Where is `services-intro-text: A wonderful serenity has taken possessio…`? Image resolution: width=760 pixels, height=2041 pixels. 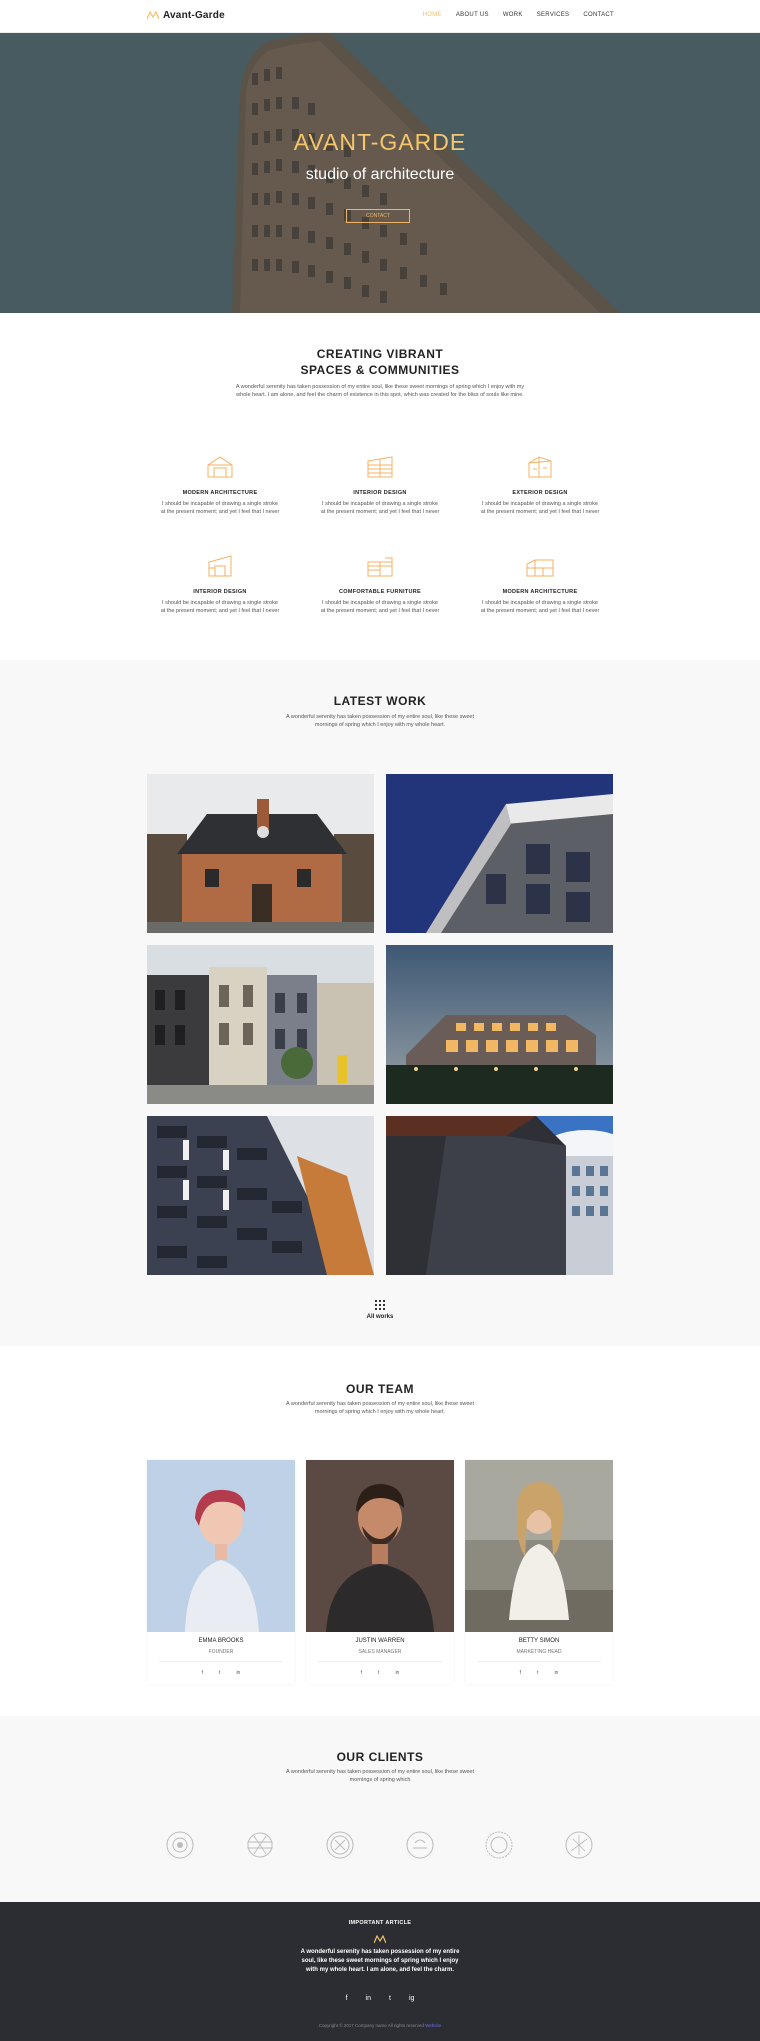
services-intro-text: A wonderful serenity has taken possessio… is located at coordinates (380, 391).